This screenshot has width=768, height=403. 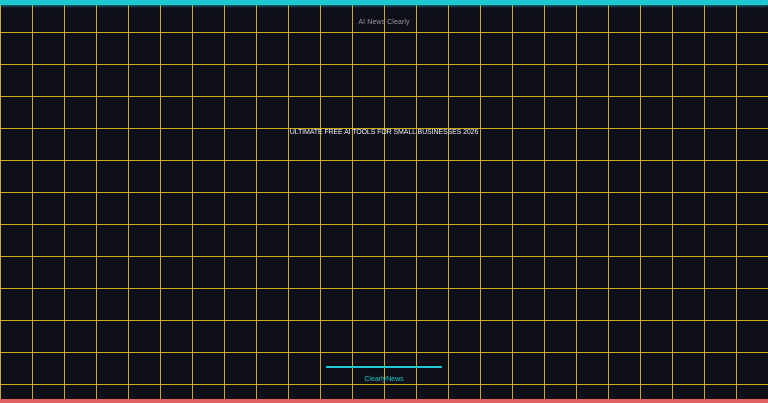 What do you see at coordinates (384, 2) in the screenshot?
I see `top-accent-bar` at bounding box center [384, 2].